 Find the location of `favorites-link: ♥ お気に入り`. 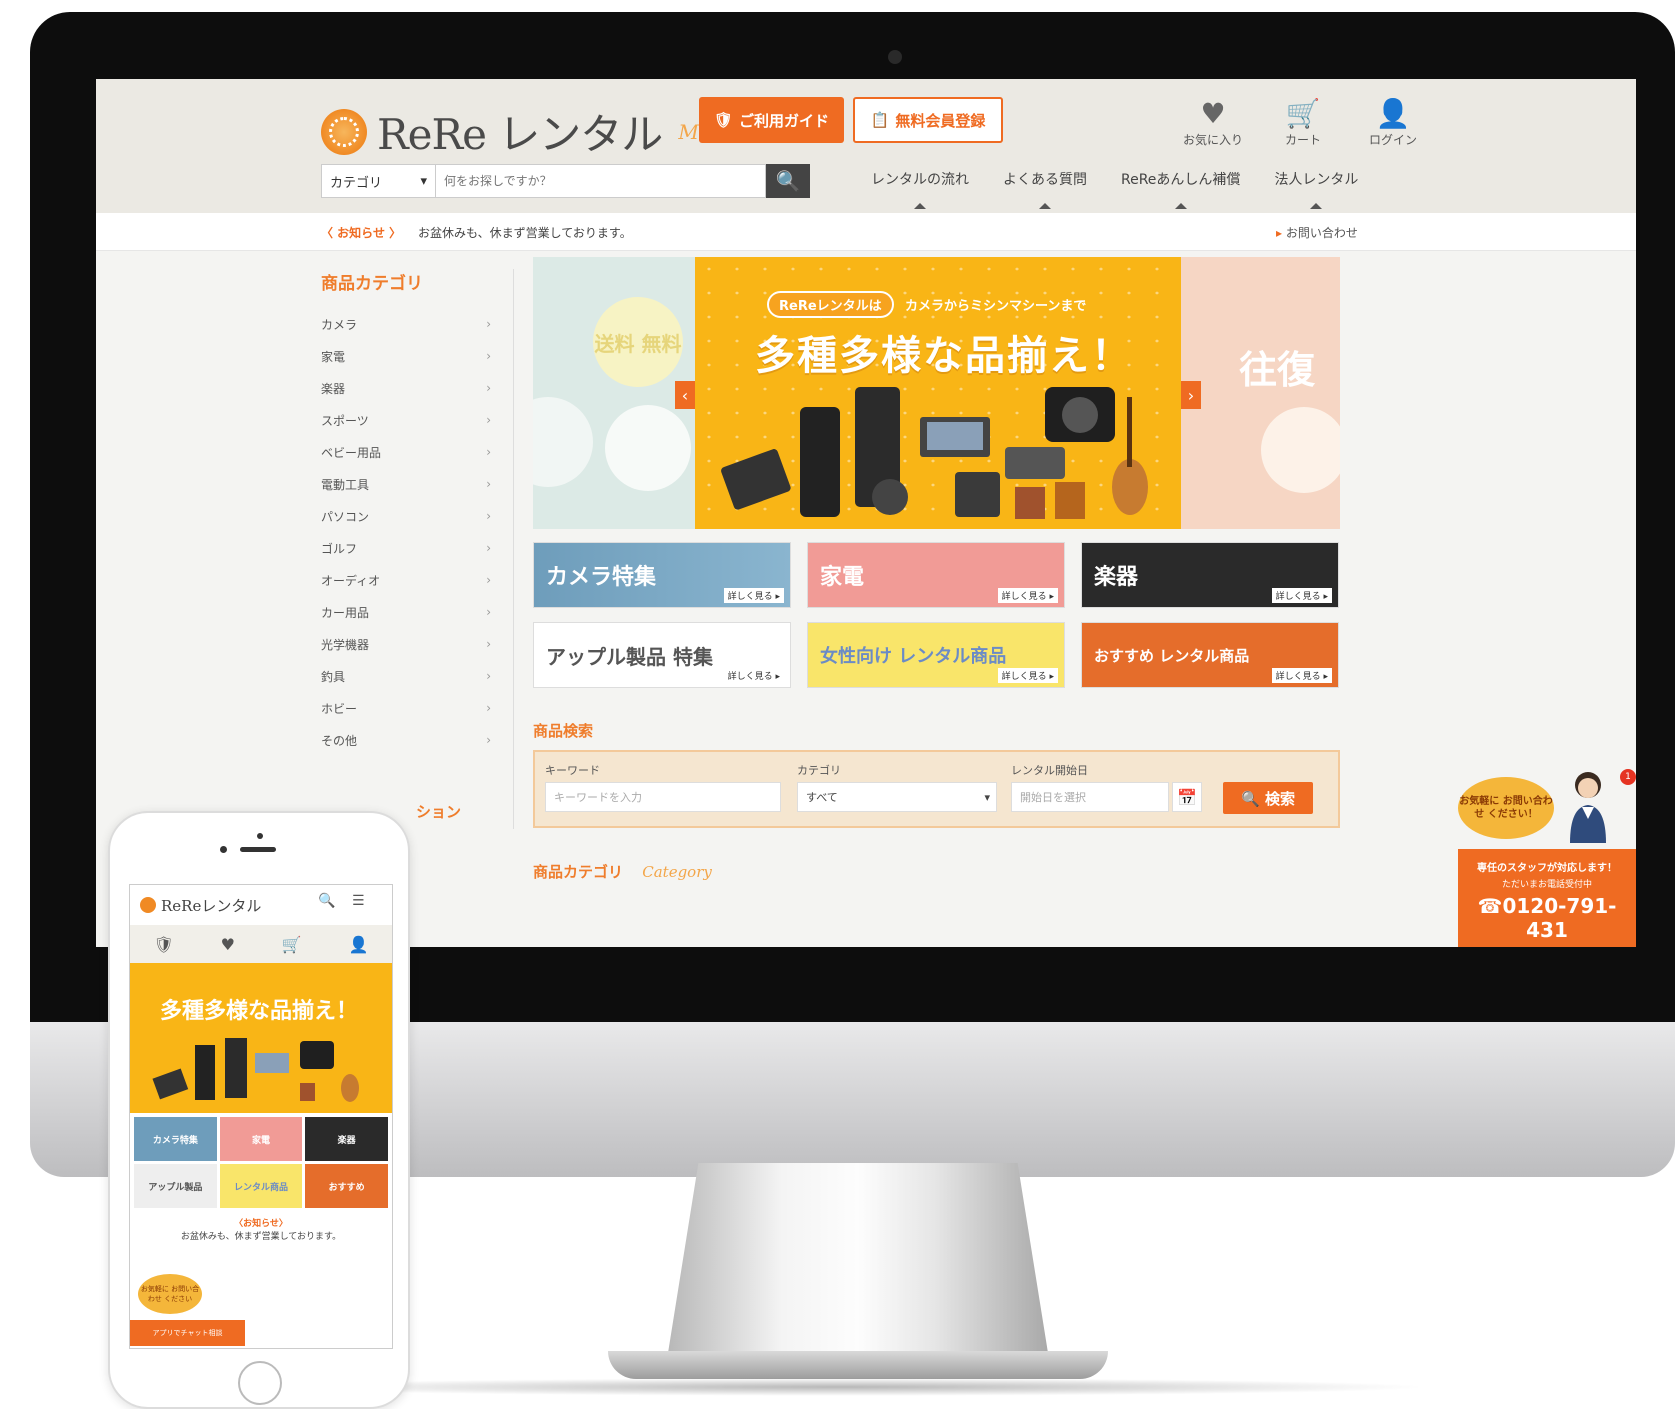

favorites-link: ♥ お気に入り is located at coordinates (1213, 122).